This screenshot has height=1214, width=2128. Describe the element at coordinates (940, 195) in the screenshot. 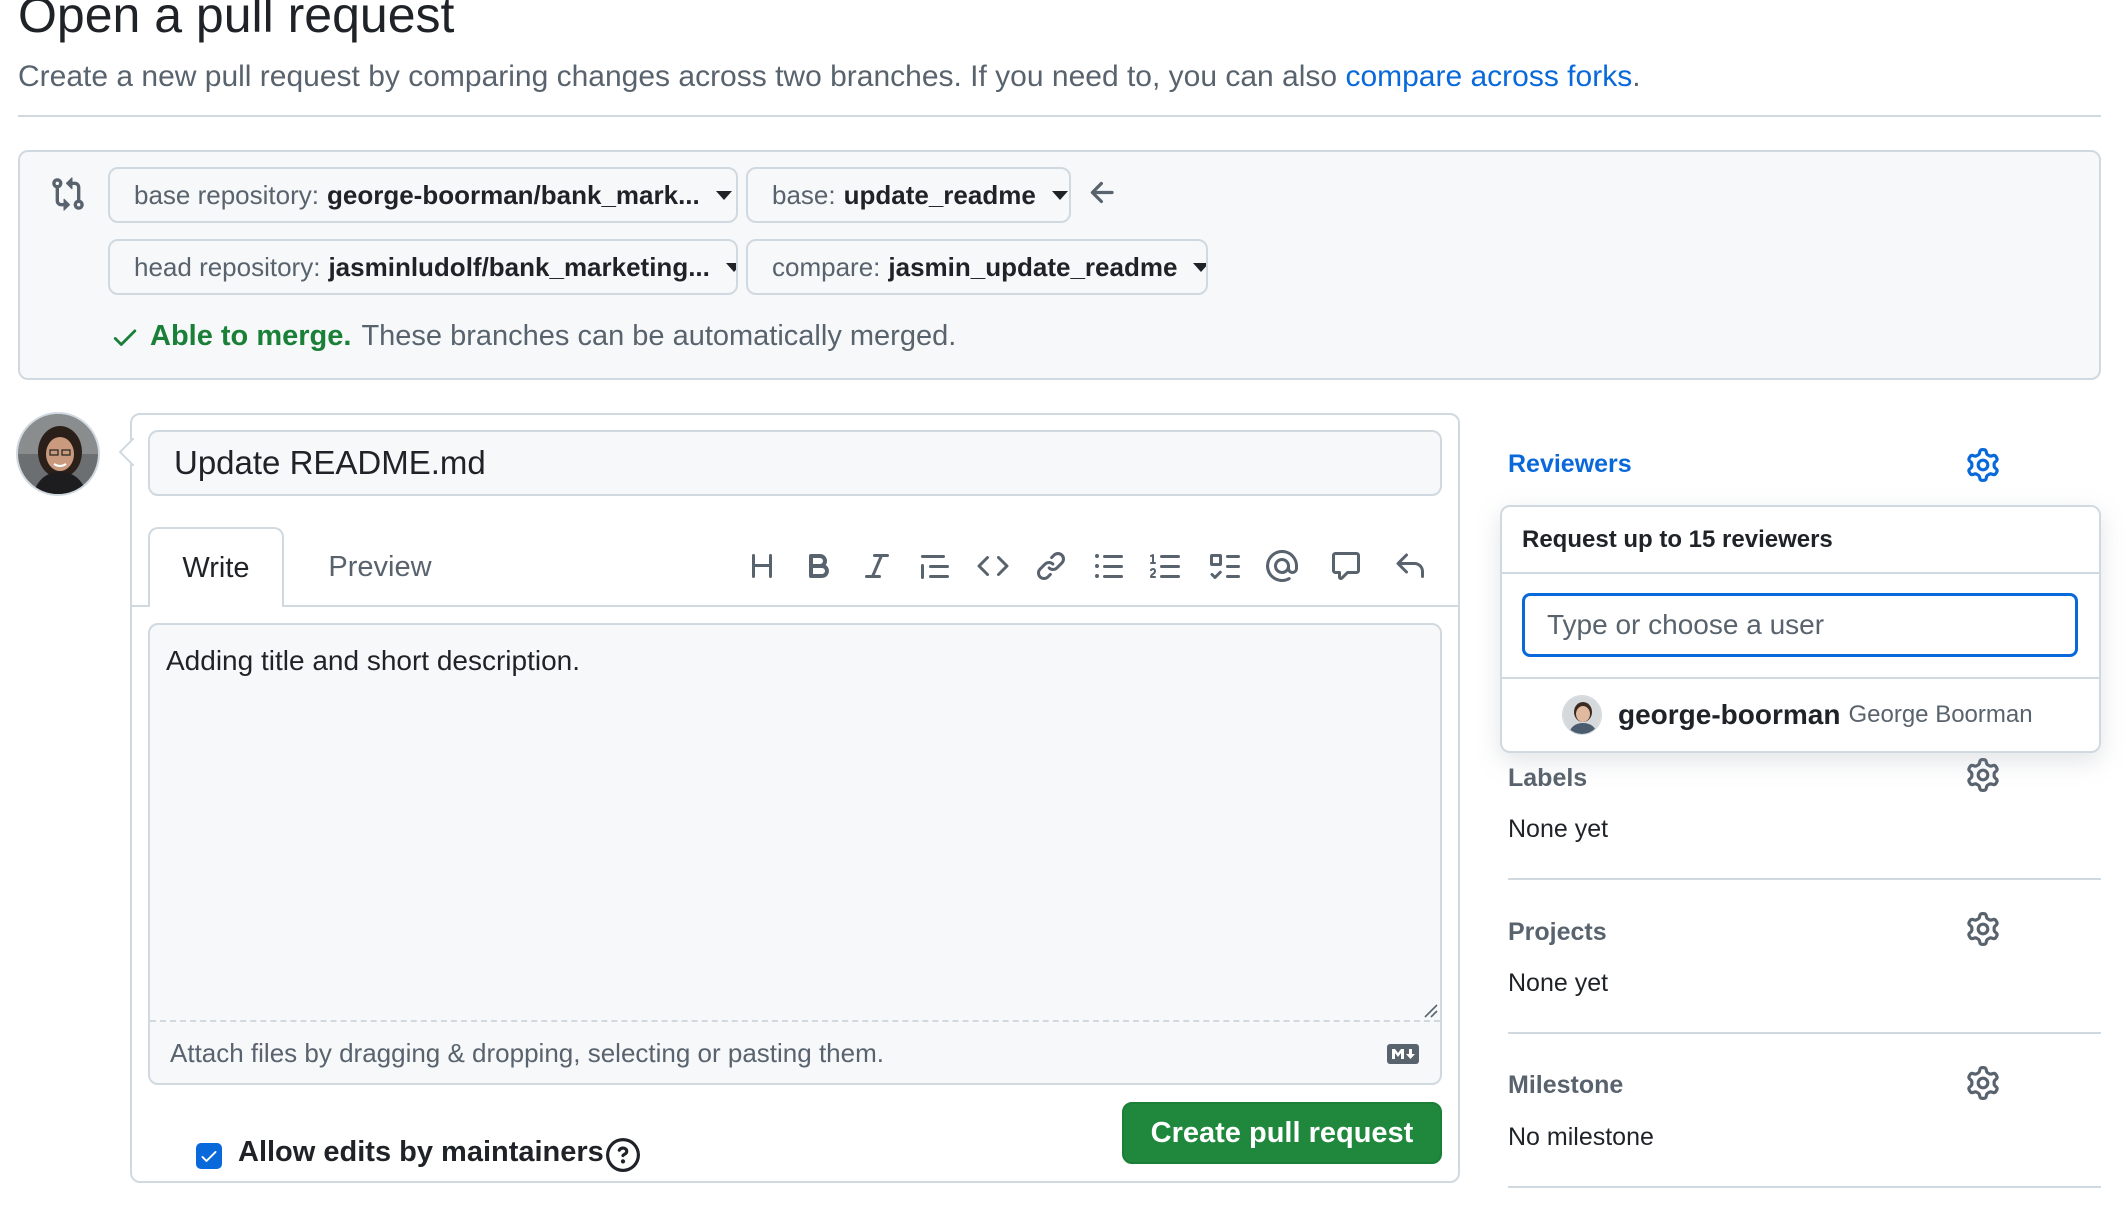

I see `base-branch-value: update_readme` at that location.